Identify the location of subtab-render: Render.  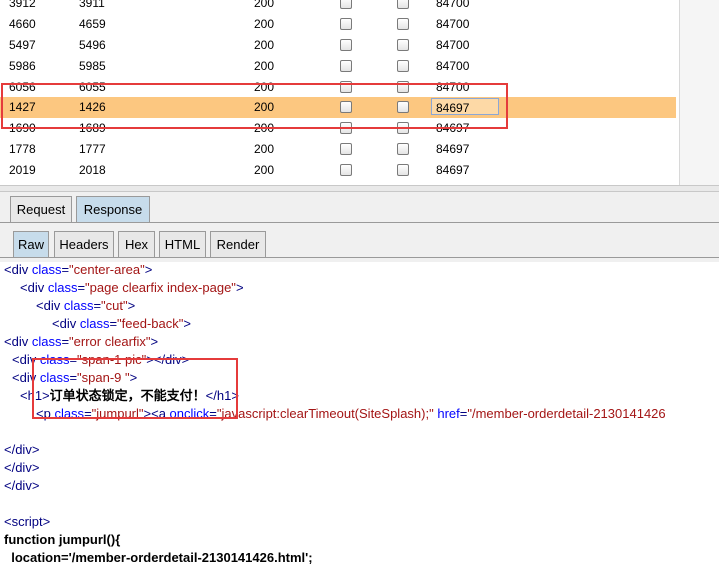
(238, 244).